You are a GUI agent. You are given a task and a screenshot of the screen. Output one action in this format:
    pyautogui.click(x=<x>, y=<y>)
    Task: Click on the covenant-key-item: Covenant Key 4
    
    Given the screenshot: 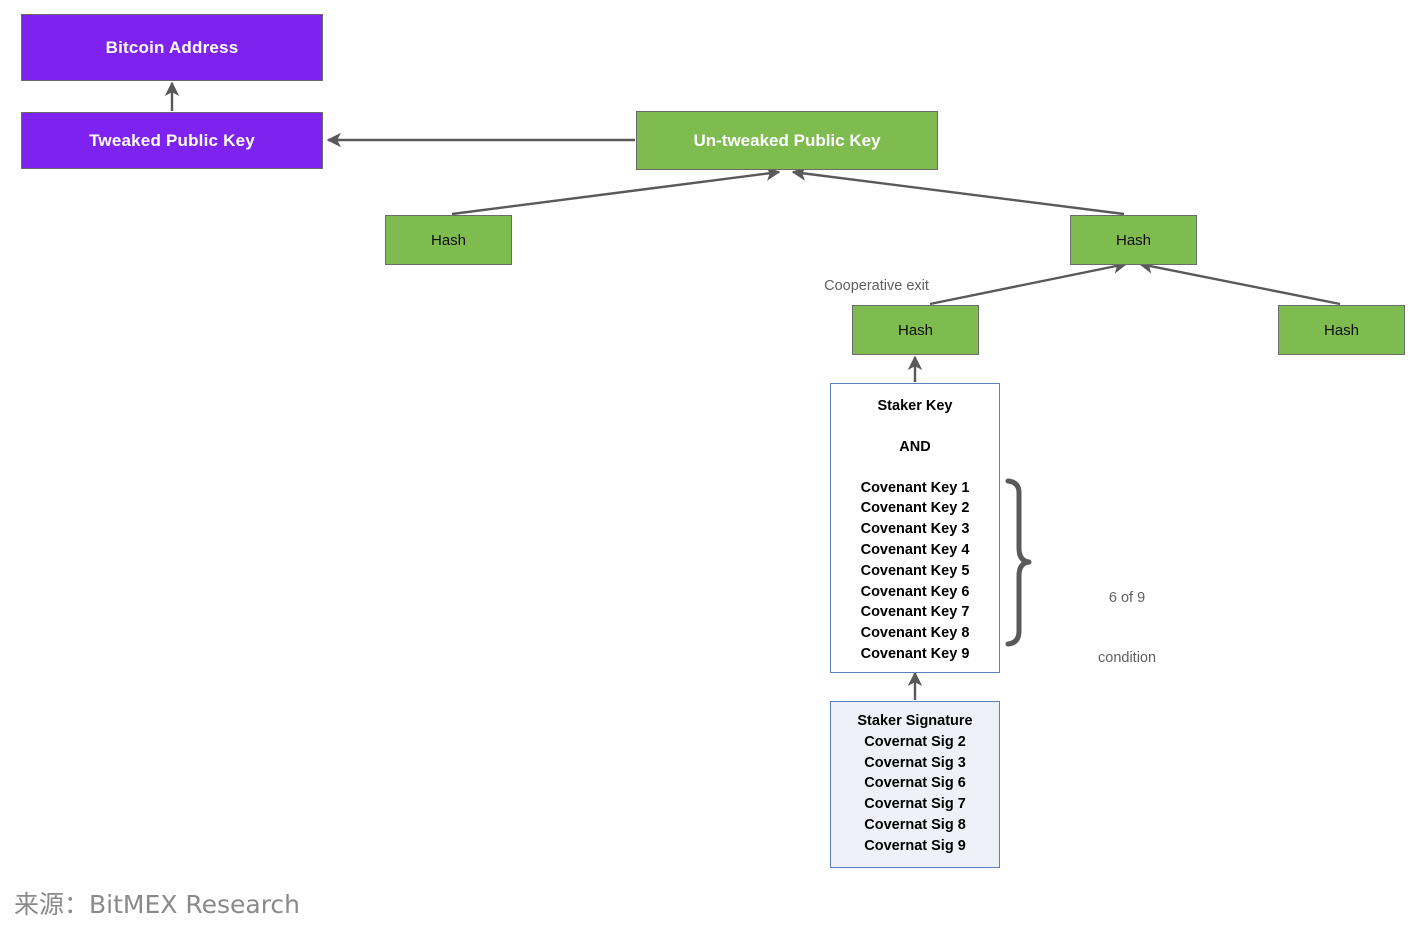 What is the action you would take?
    pyautogui.click(x=915, y=549)
    